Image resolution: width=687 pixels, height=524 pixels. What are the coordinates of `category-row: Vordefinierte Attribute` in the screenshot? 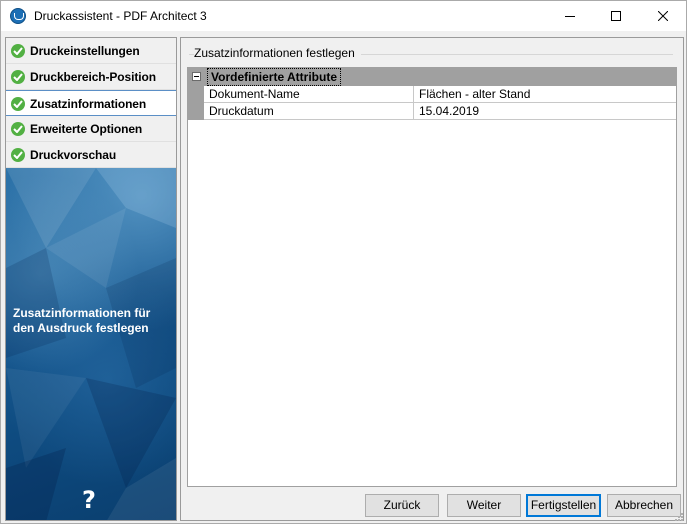 It's located at (432, 77).